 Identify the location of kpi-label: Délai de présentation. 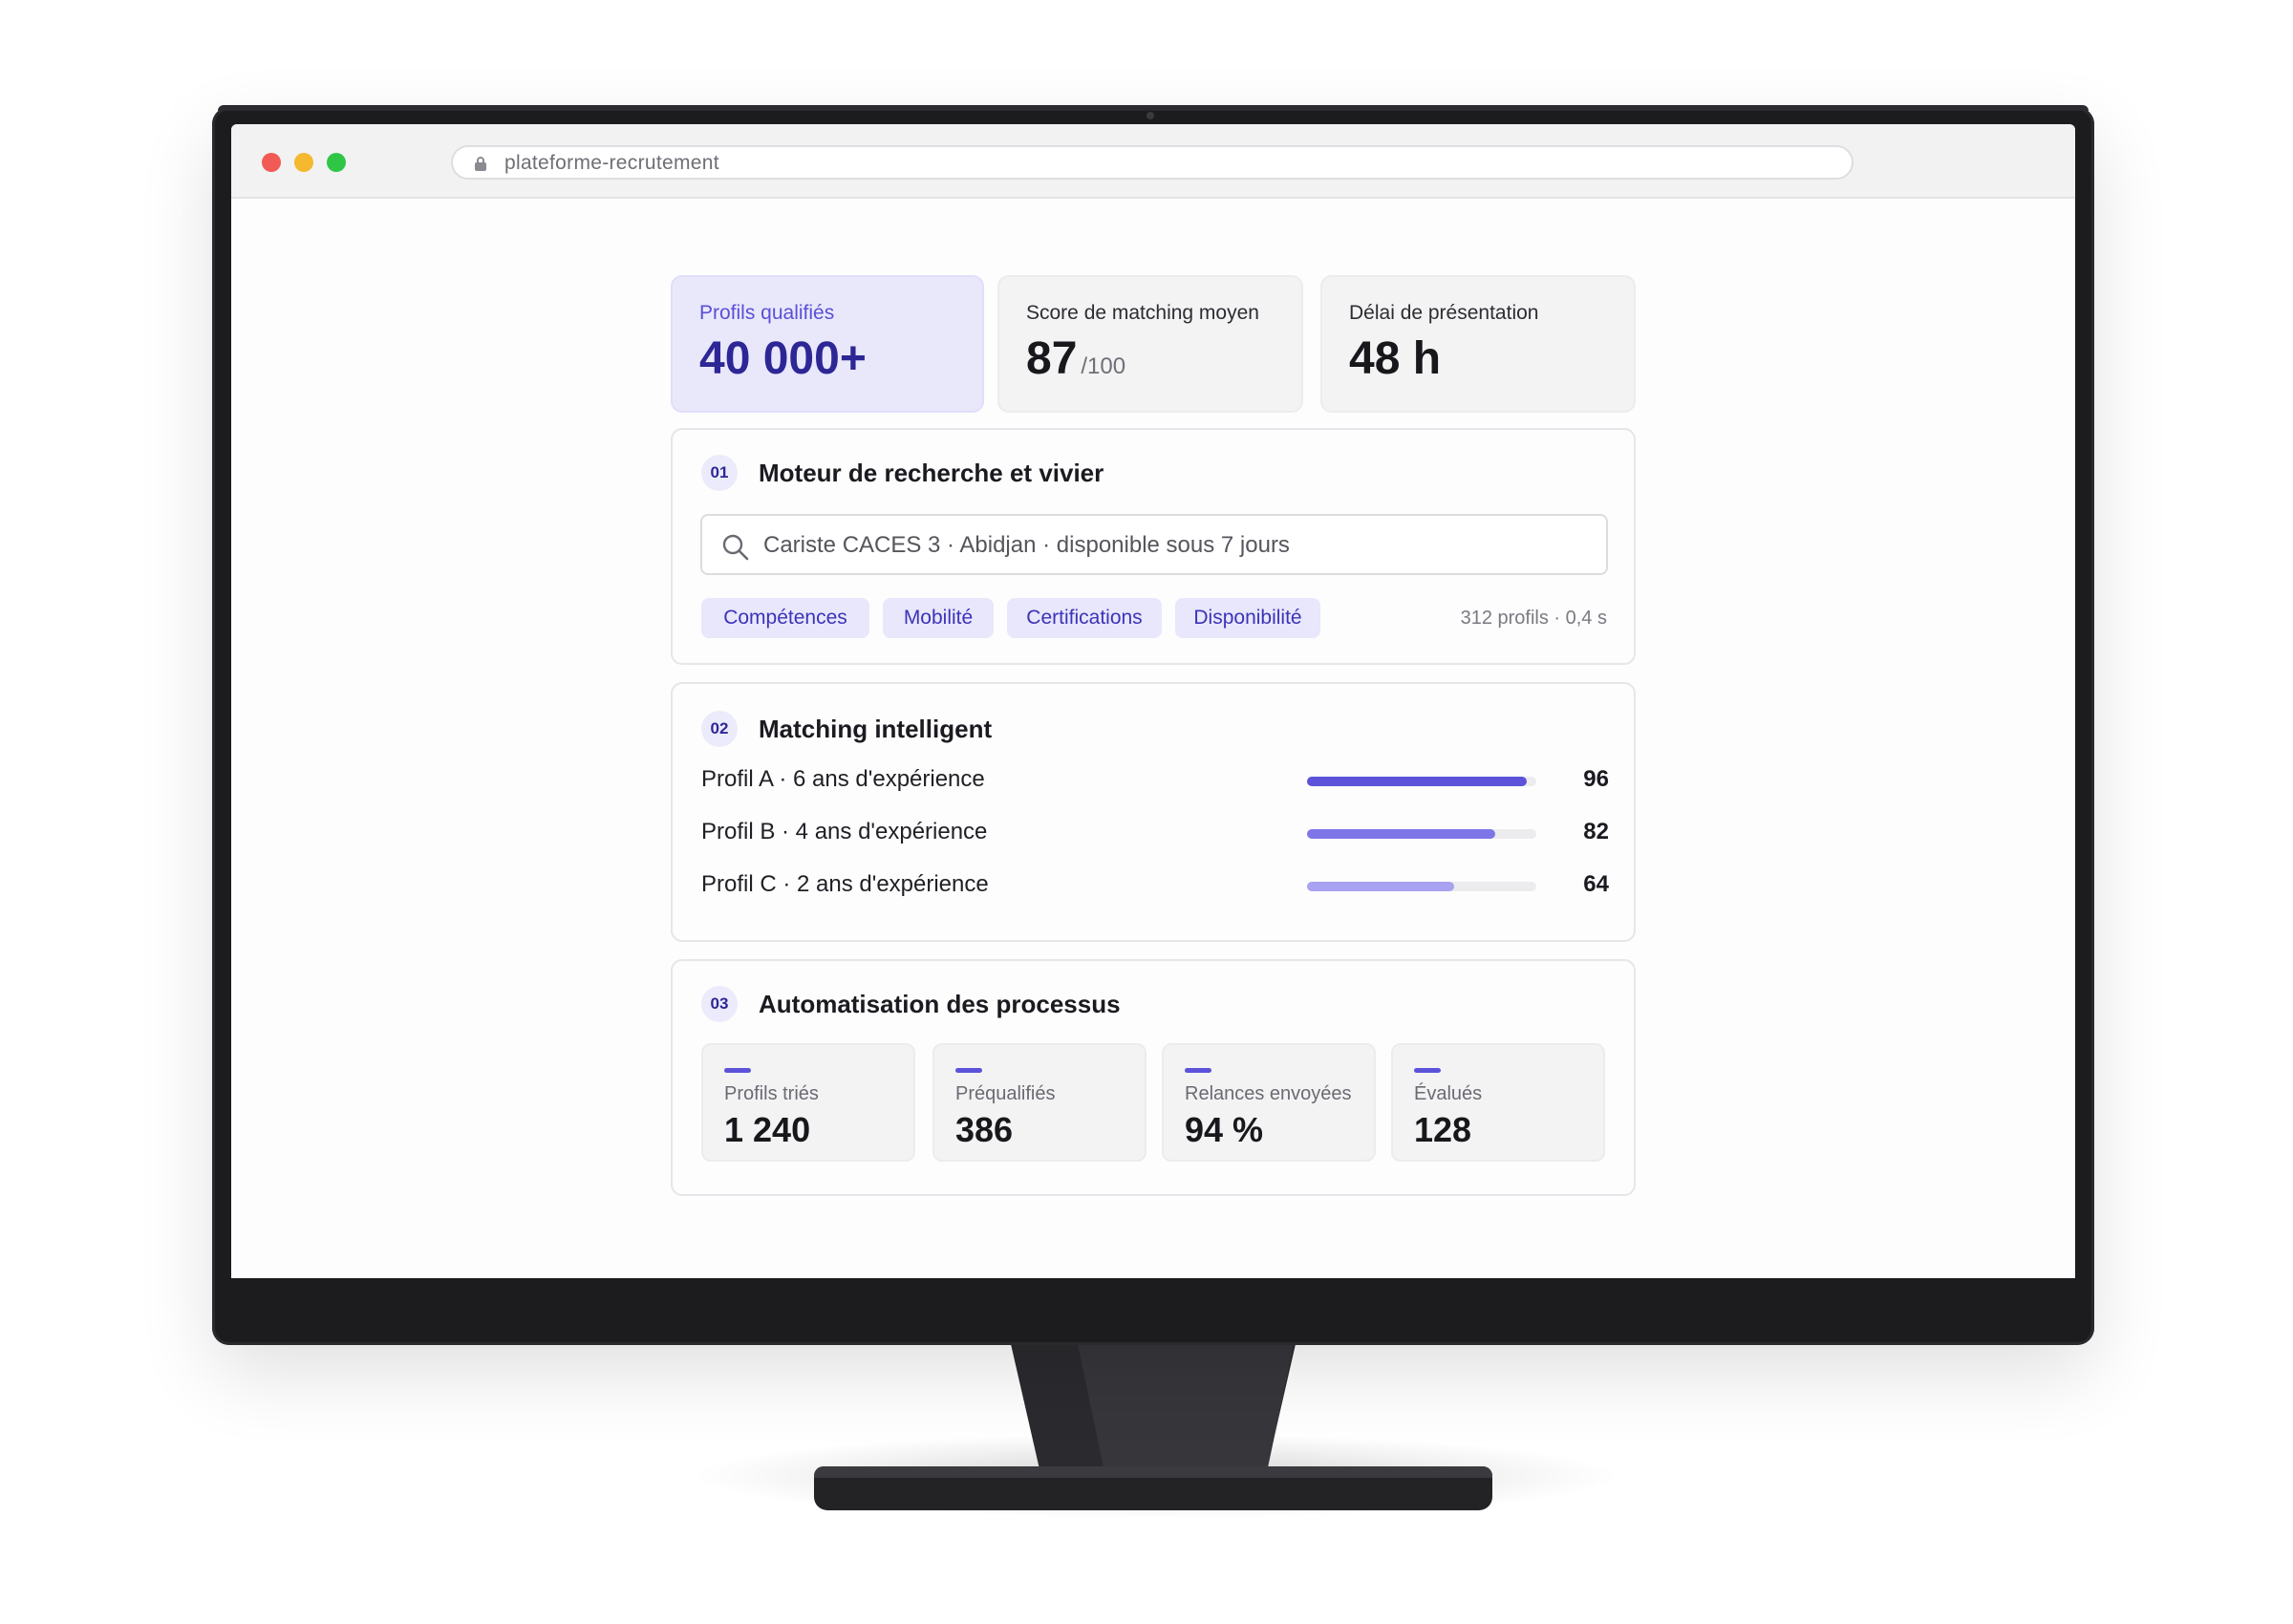
(1444, 313).